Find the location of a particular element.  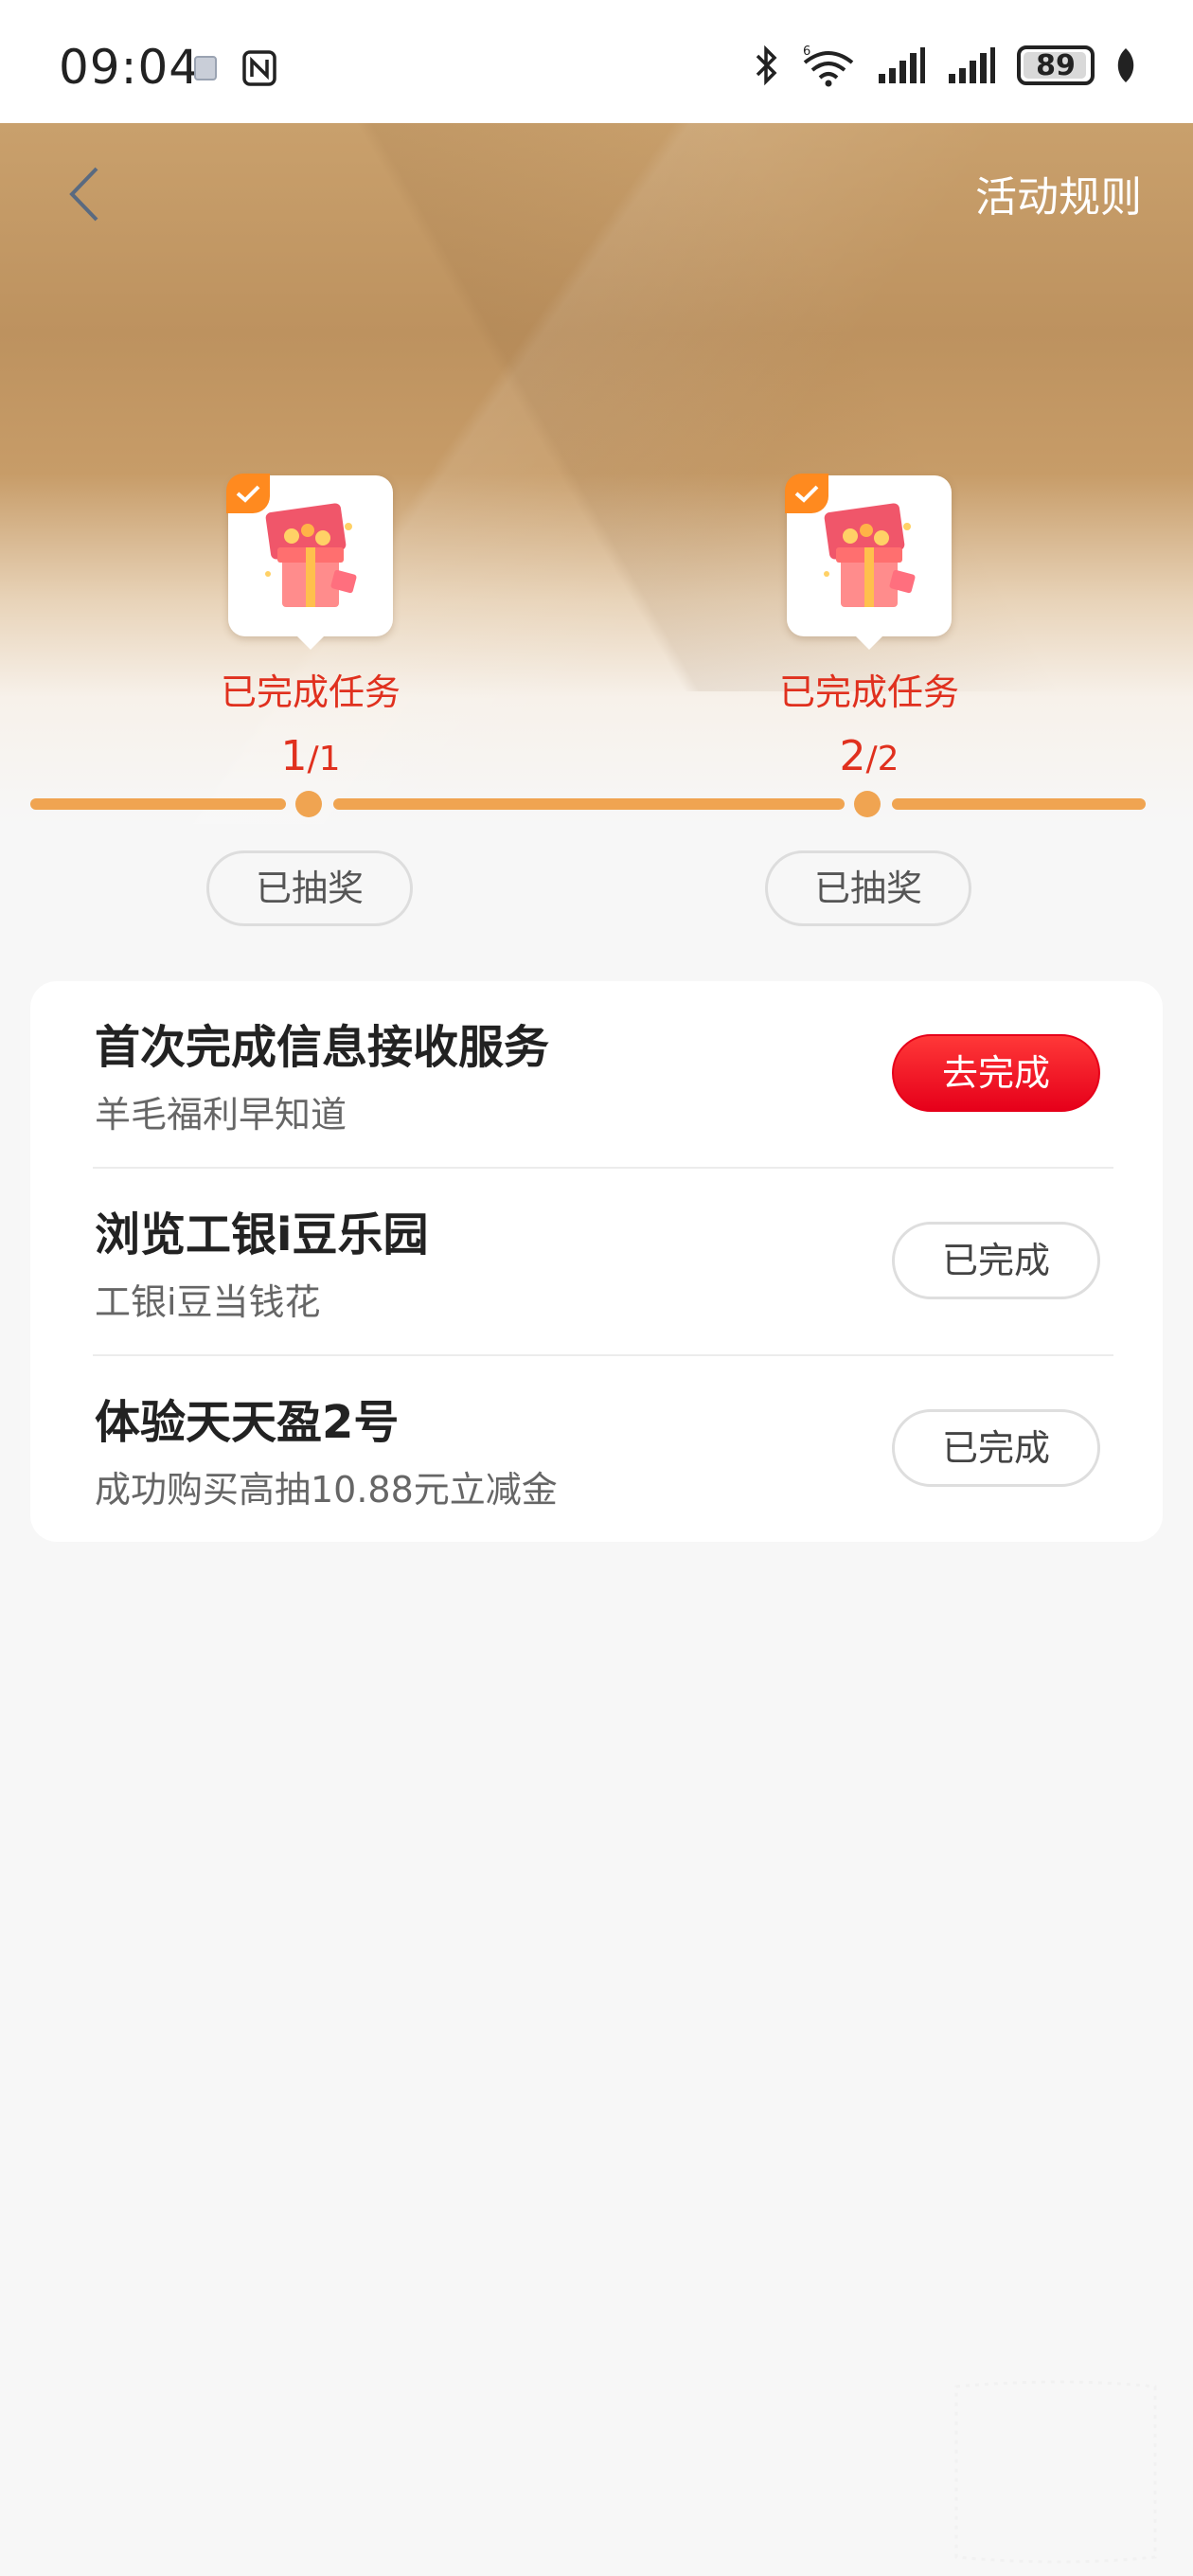

milestone-count: 1/1 is located at coordinates (311, 756).